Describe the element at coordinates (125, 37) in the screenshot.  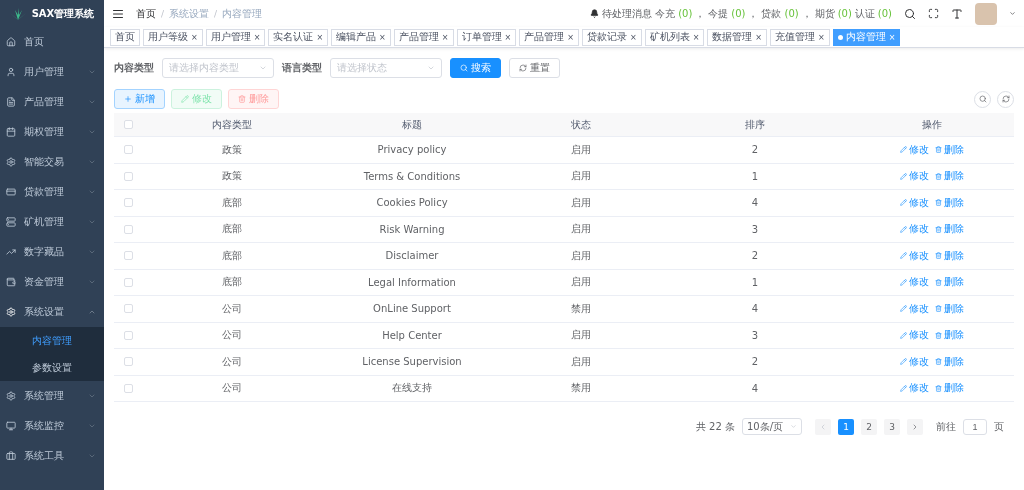
I see `tab: 首页` at that location.